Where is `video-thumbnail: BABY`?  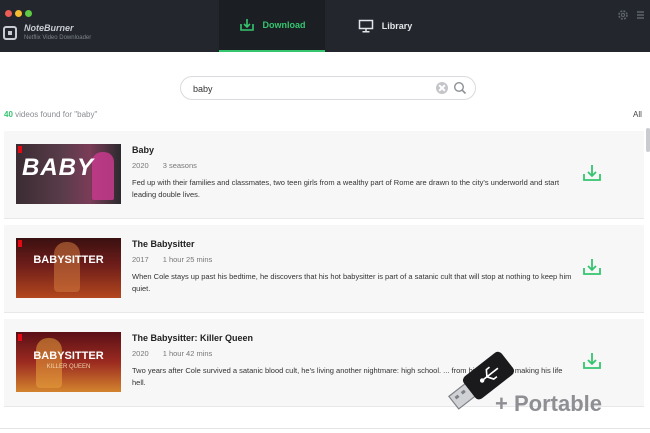 video-thumbnail: BABY is located at coordinates (68, 174).